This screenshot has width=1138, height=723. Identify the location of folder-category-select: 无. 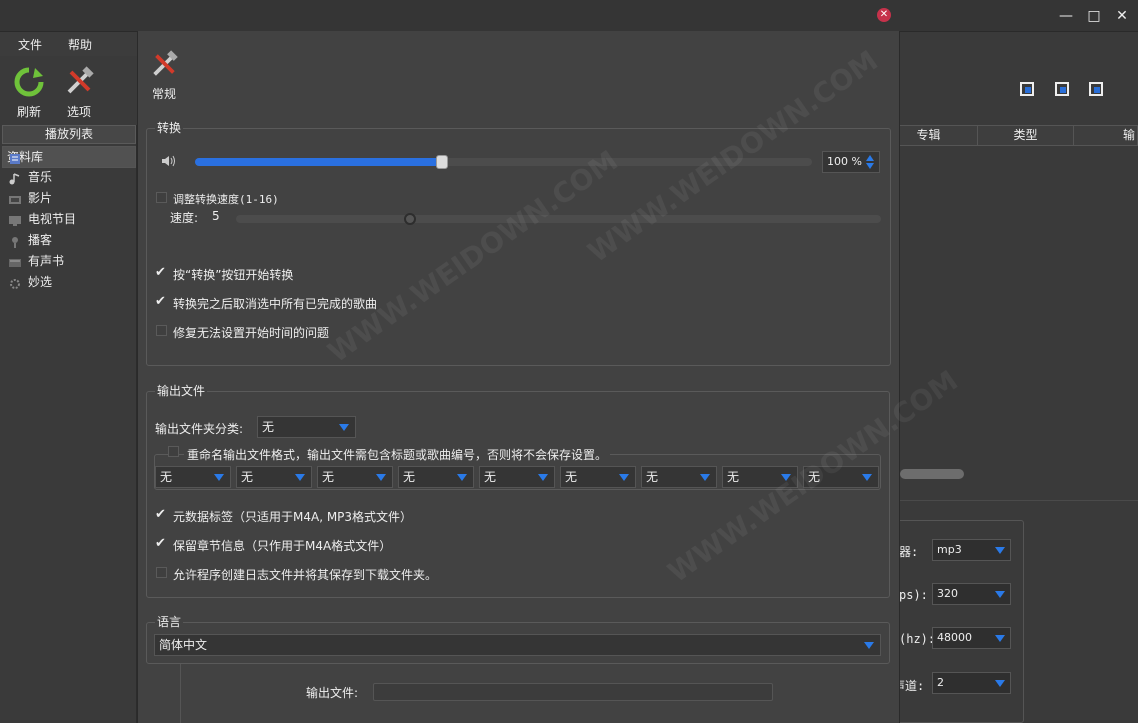
(306, 427).